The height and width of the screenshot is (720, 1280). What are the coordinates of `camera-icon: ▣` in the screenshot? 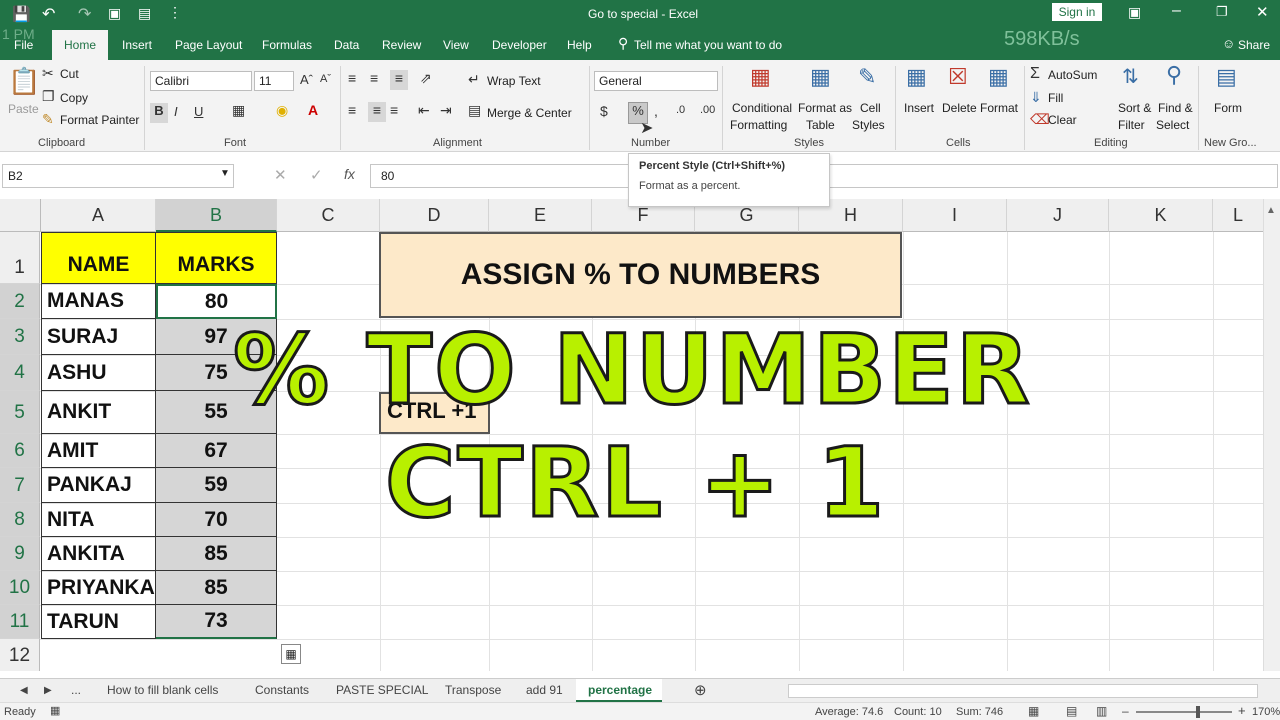 It's located at (114, 13).